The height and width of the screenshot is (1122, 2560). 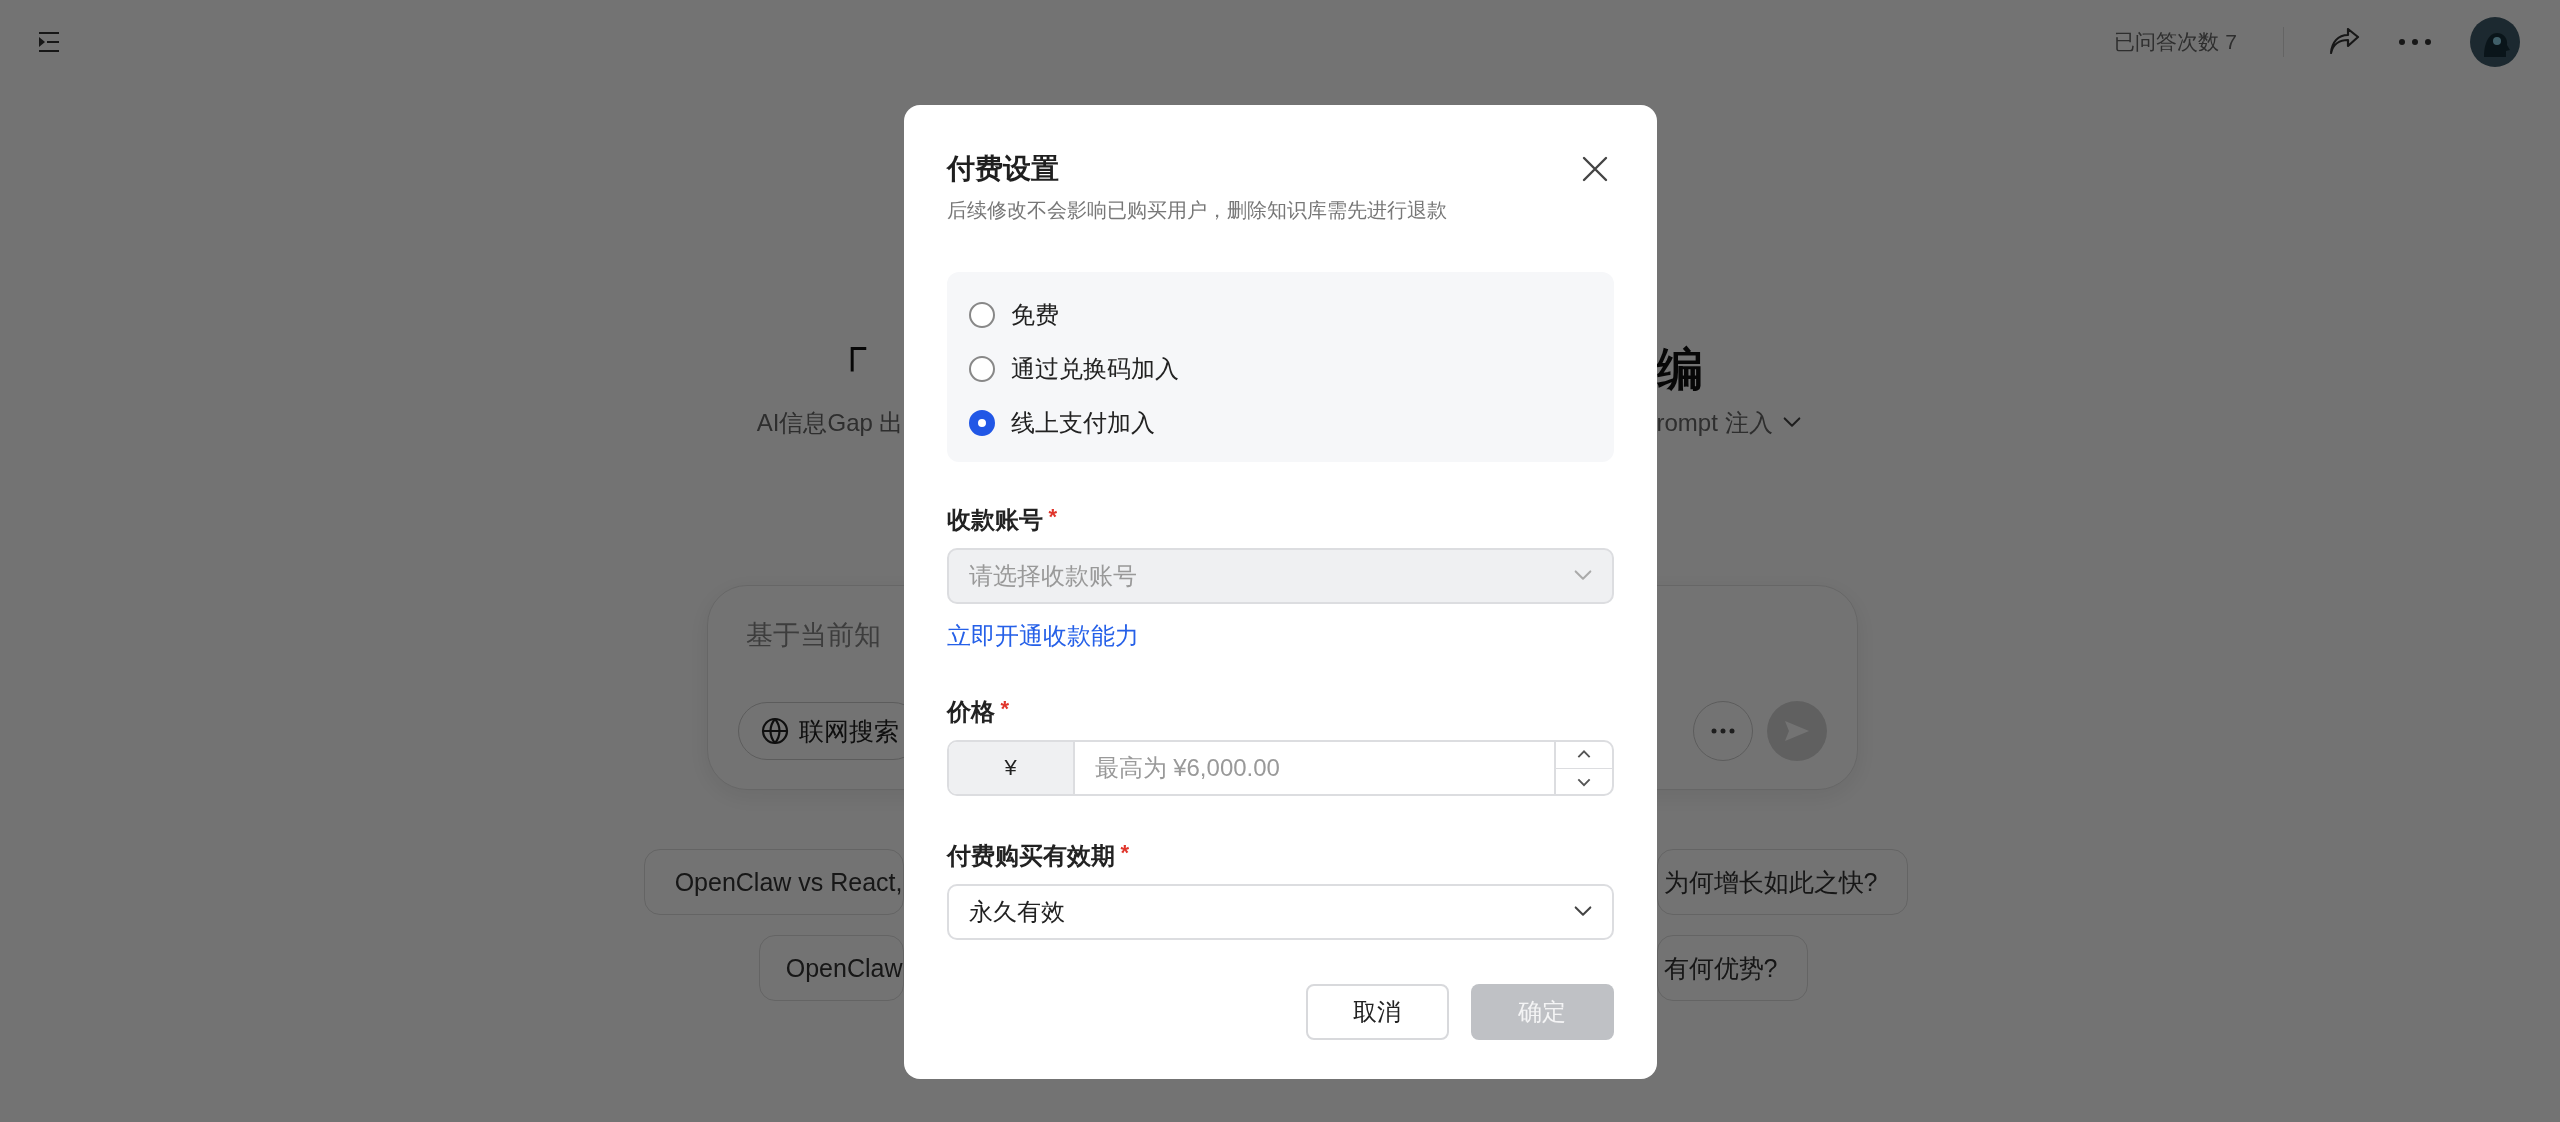 What do you see at coordinates (831, 968) in the screenshot?
I see `suggestion-chip: OpenClaw` at bounding box center [831, 968].